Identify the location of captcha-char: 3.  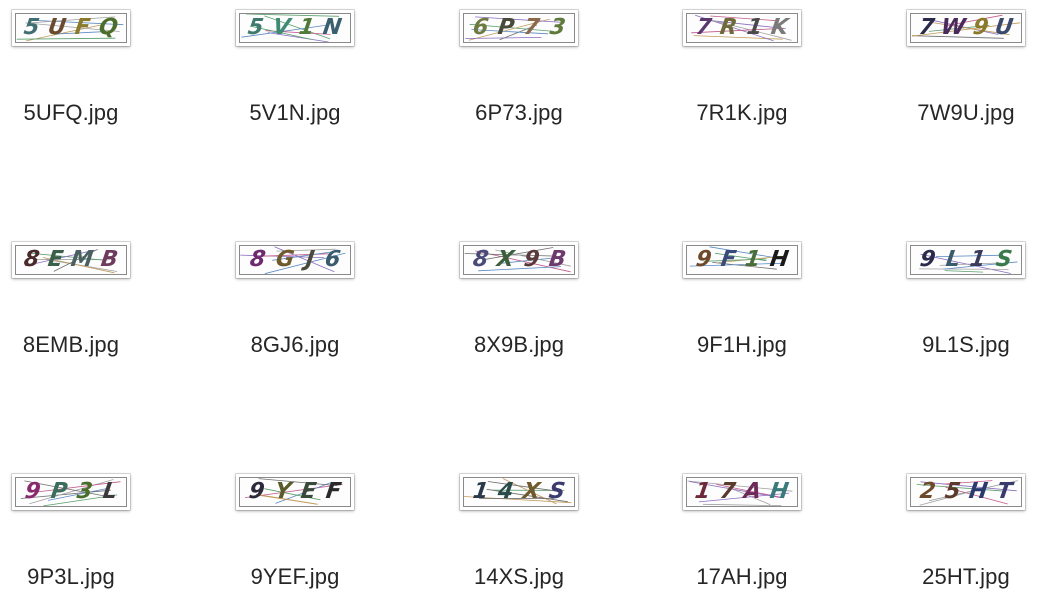
(85, 492).